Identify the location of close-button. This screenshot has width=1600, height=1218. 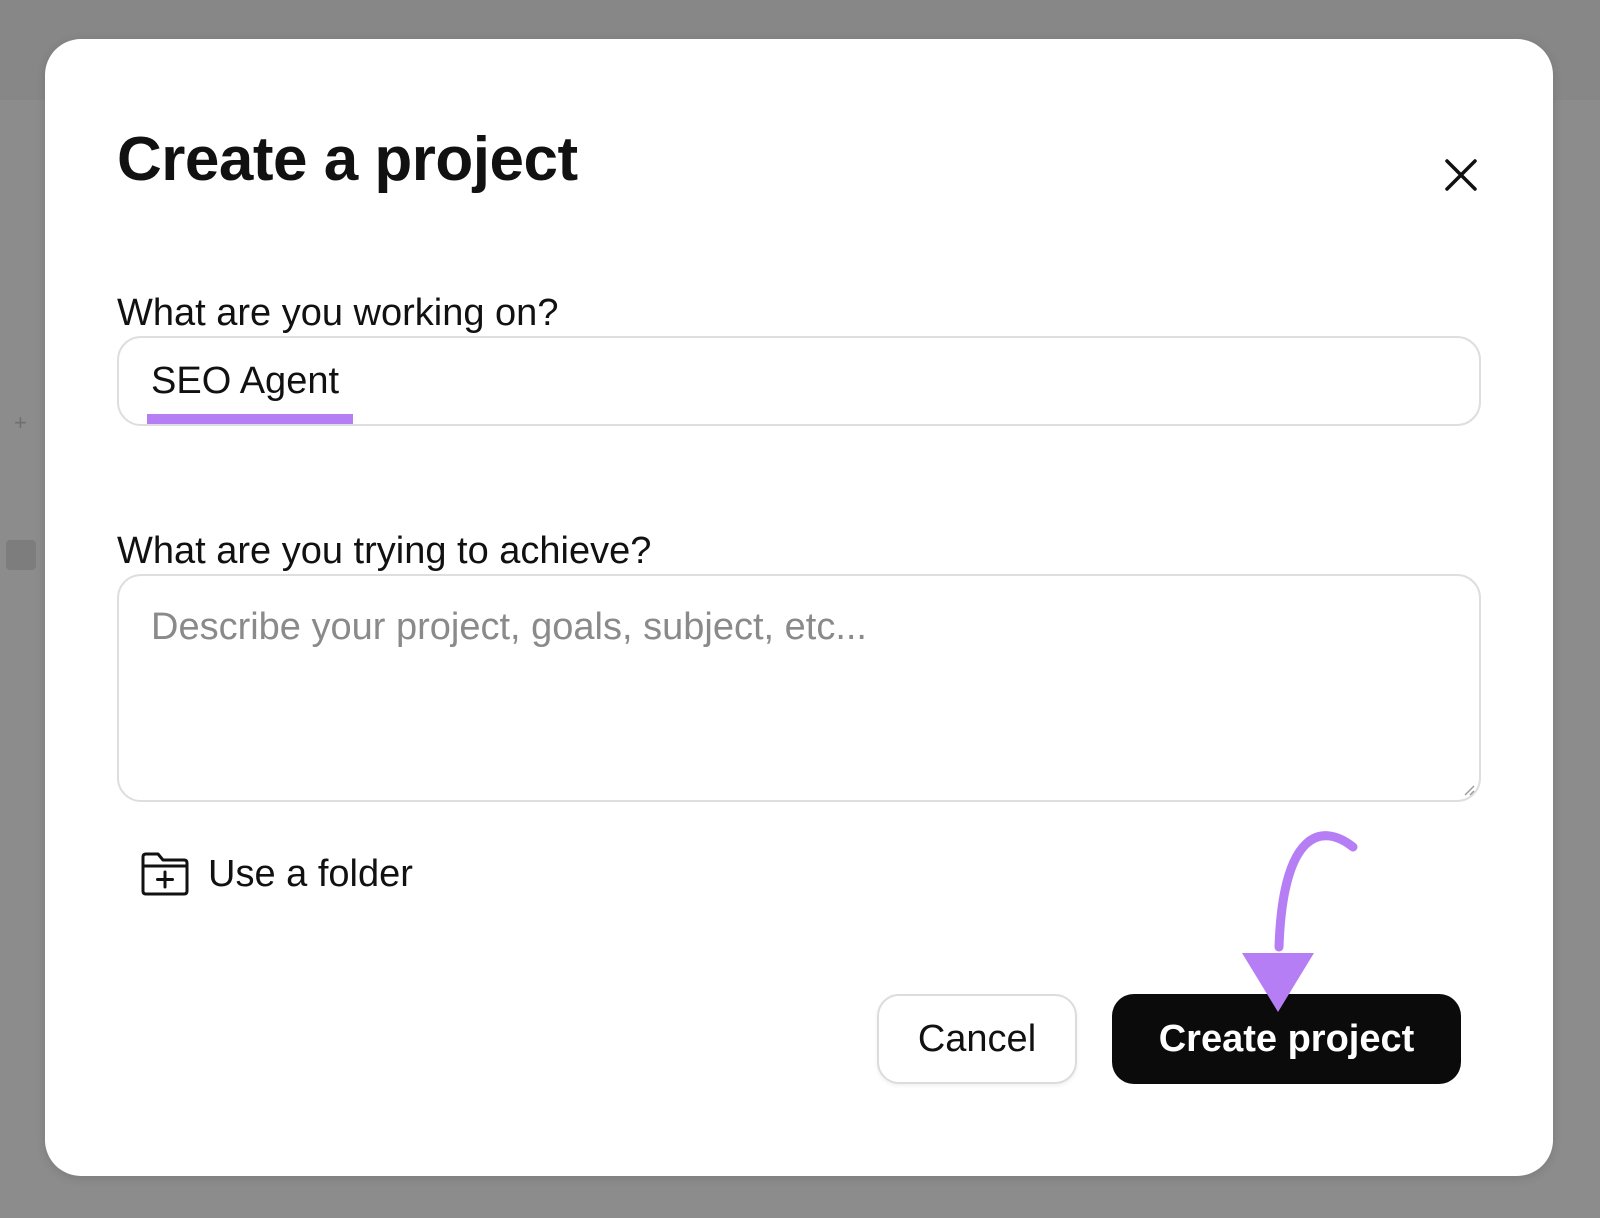
(1461, 175).